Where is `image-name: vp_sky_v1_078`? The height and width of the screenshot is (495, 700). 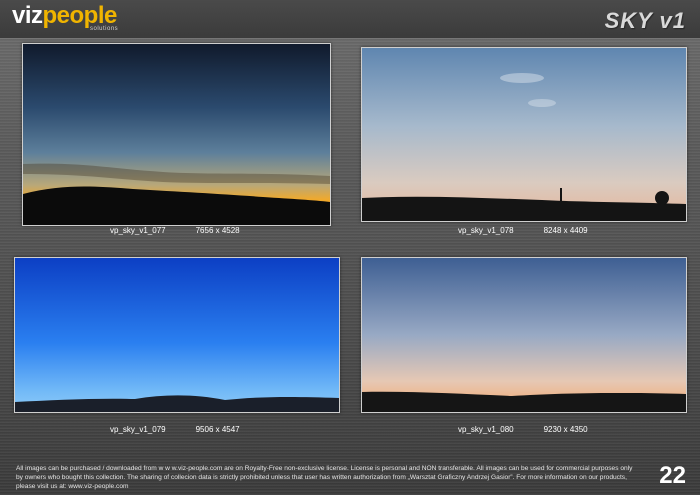 image-name: vp_sky_v1_078 is located at coordinates (486, 230).